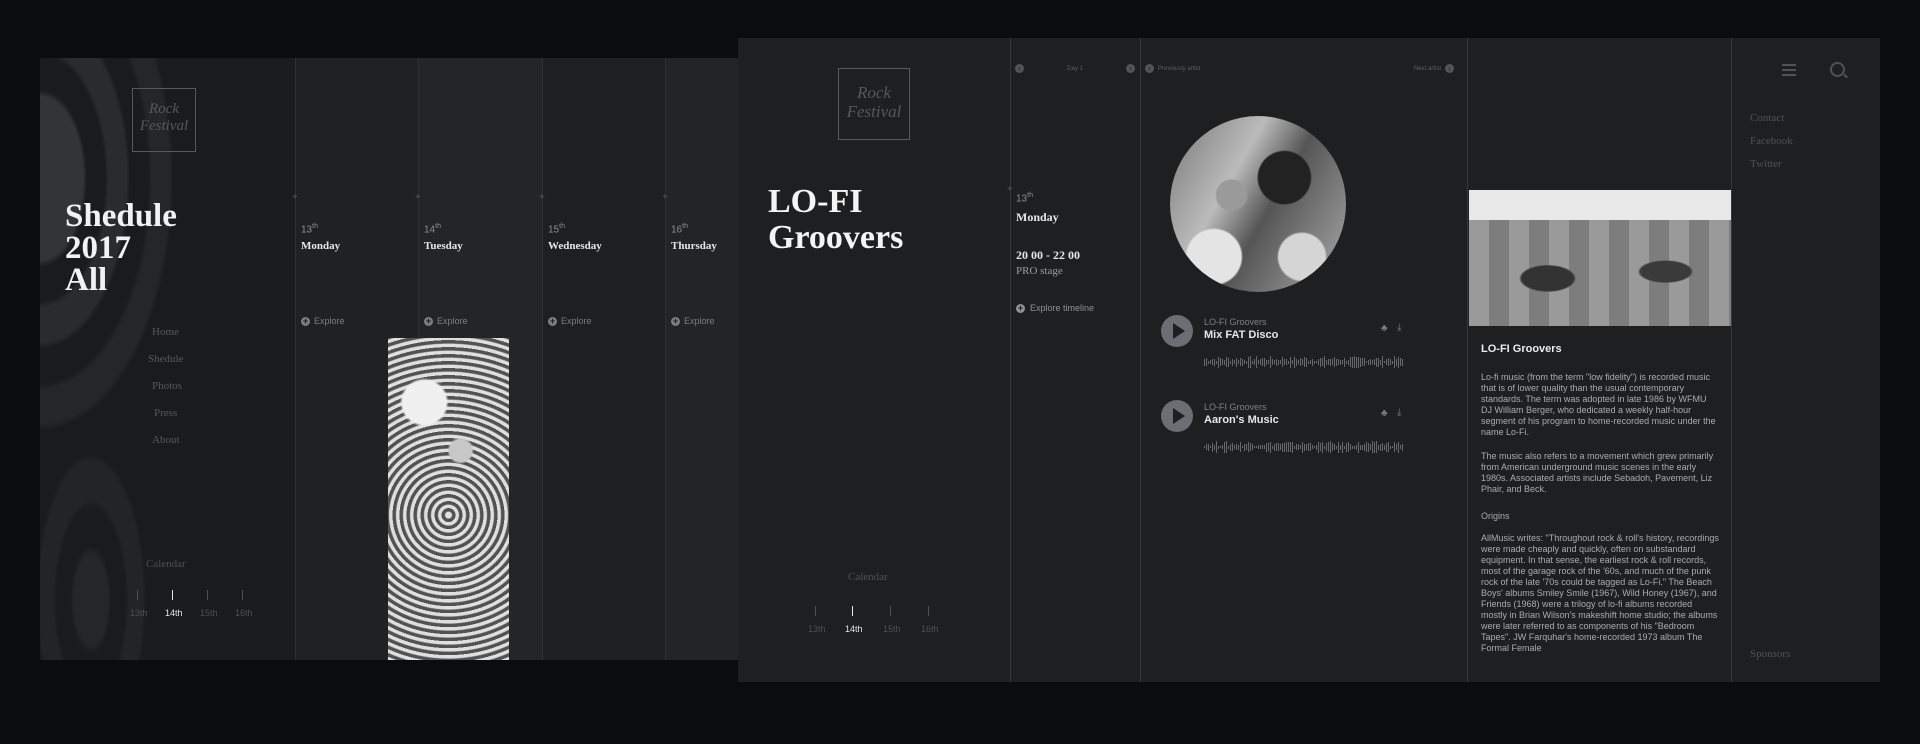 The width and height of the screenshot is (1920, 744). Describe the element at coordinates (1130, 68) in the screenshot. I see `chevron-right-icon: ›` at that location.